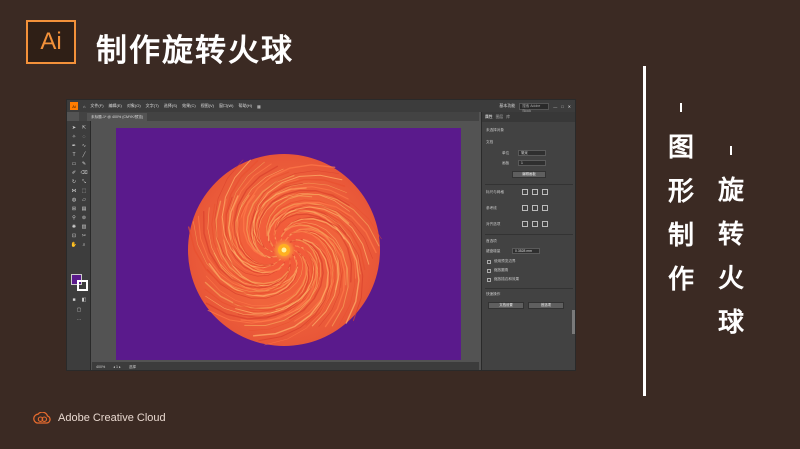  What do you see at coordinates (489, 262) in the screenshot?
I see `preview-bounds-checkbox` at bounding box center [489, 262].